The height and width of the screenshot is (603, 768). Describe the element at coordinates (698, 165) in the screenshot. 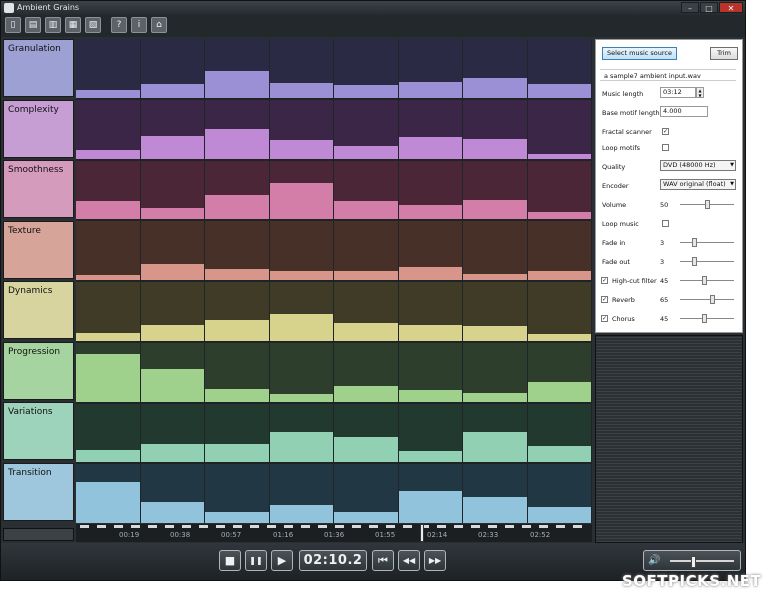

I see `quality-select: DVD (48000 Hz) ▼` at that location.